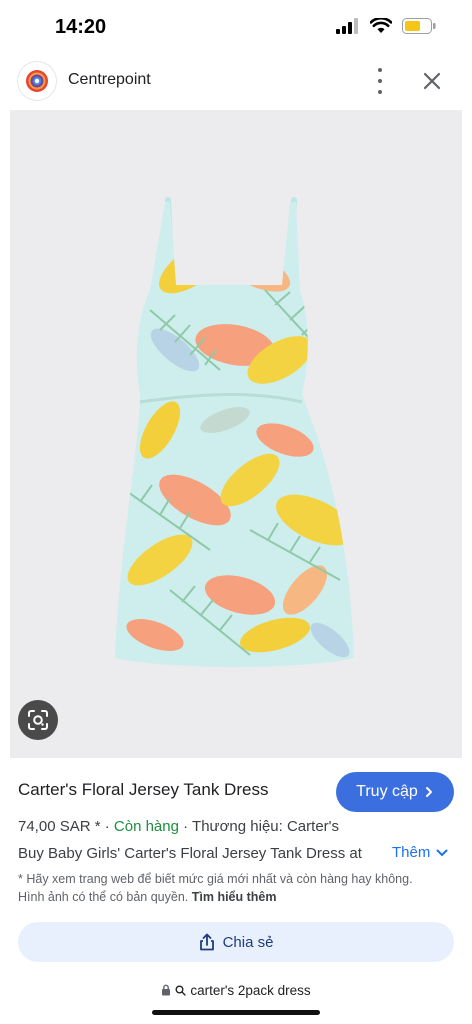 The width and height of the screenshot is (472, 1024). What do you see at coordinates (236, 83) in the screenshot?
I see `result-header: Centrepoint` at bounding box center [236, 83].